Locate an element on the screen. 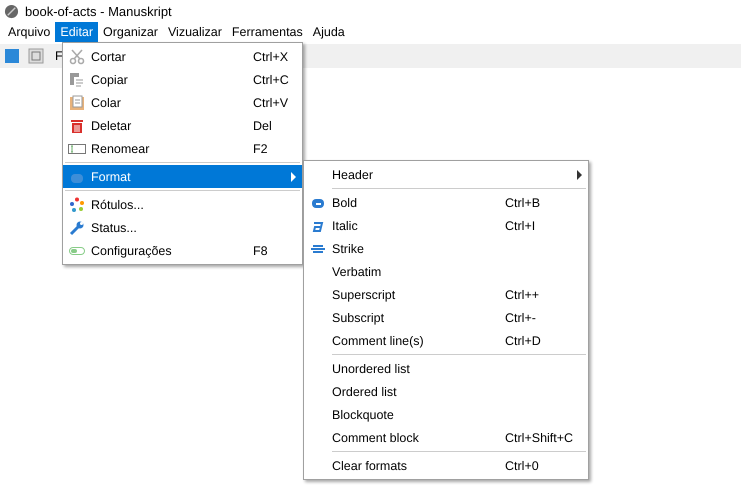  toggle-icon is located at coordinates (77, 250).